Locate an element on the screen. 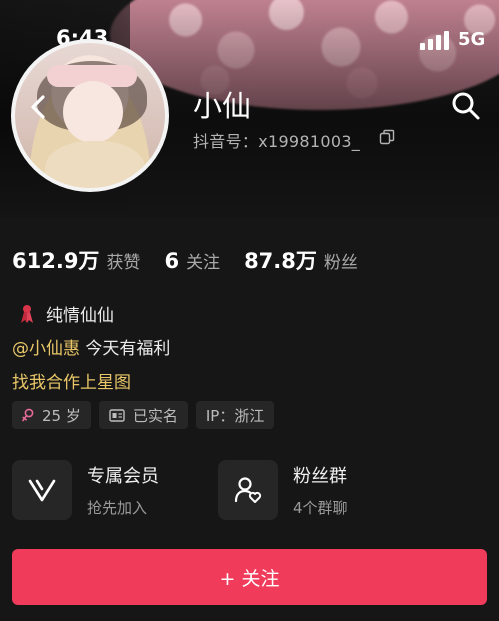  copy-icon is located at coordinates (387, 137).